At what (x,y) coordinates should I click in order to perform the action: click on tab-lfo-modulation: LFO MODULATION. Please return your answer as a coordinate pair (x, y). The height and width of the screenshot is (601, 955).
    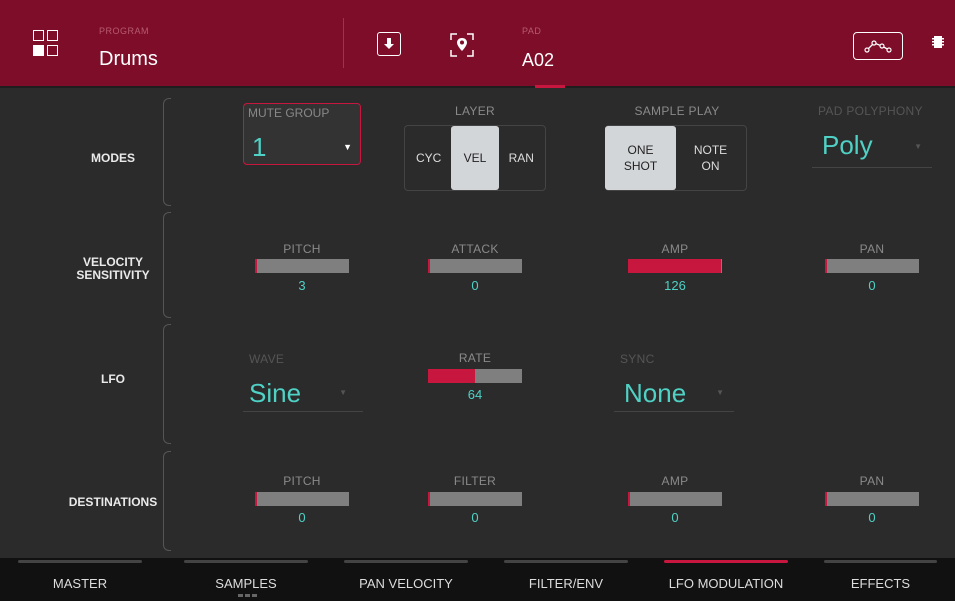
    Looking at the image, I should click on (726, 579).